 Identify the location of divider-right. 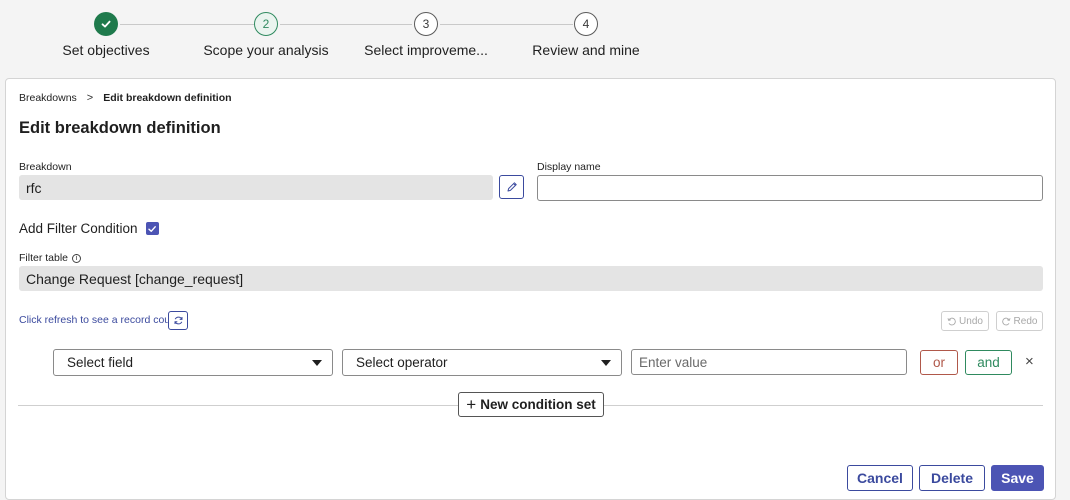
(823, 405).